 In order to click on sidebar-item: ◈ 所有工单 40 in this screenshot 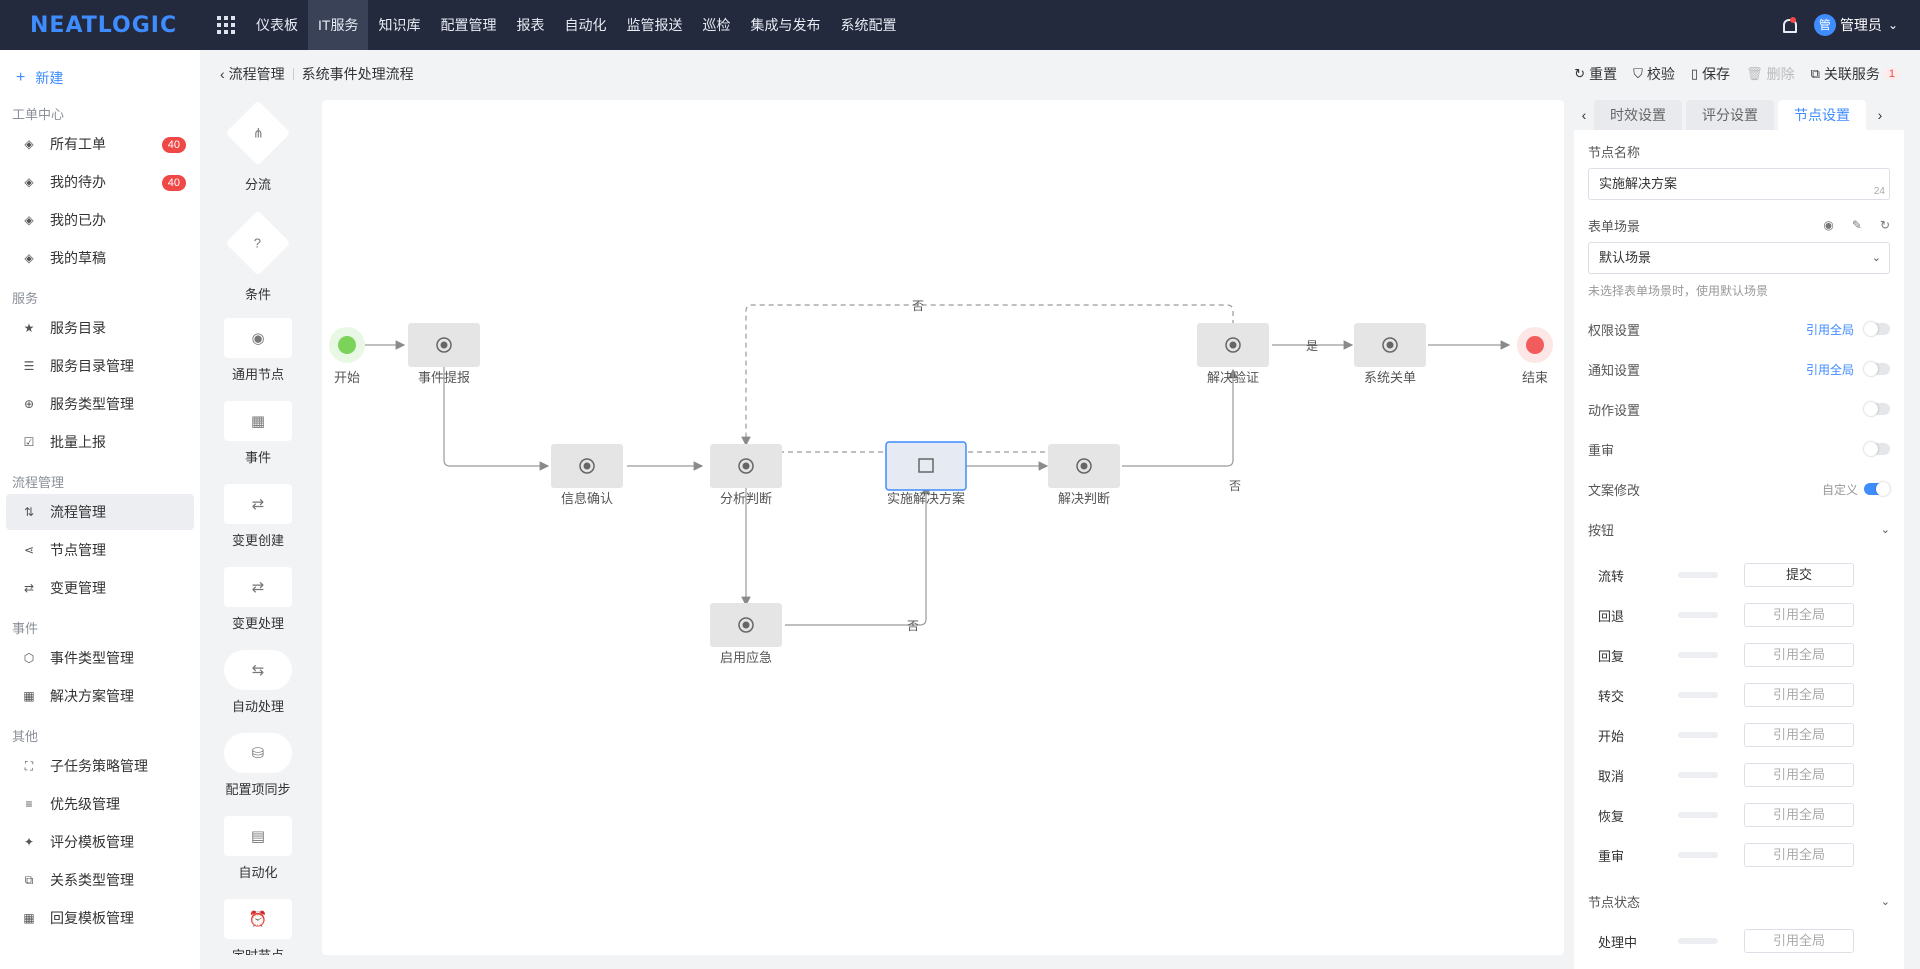, I will do `click(100, 144)`.